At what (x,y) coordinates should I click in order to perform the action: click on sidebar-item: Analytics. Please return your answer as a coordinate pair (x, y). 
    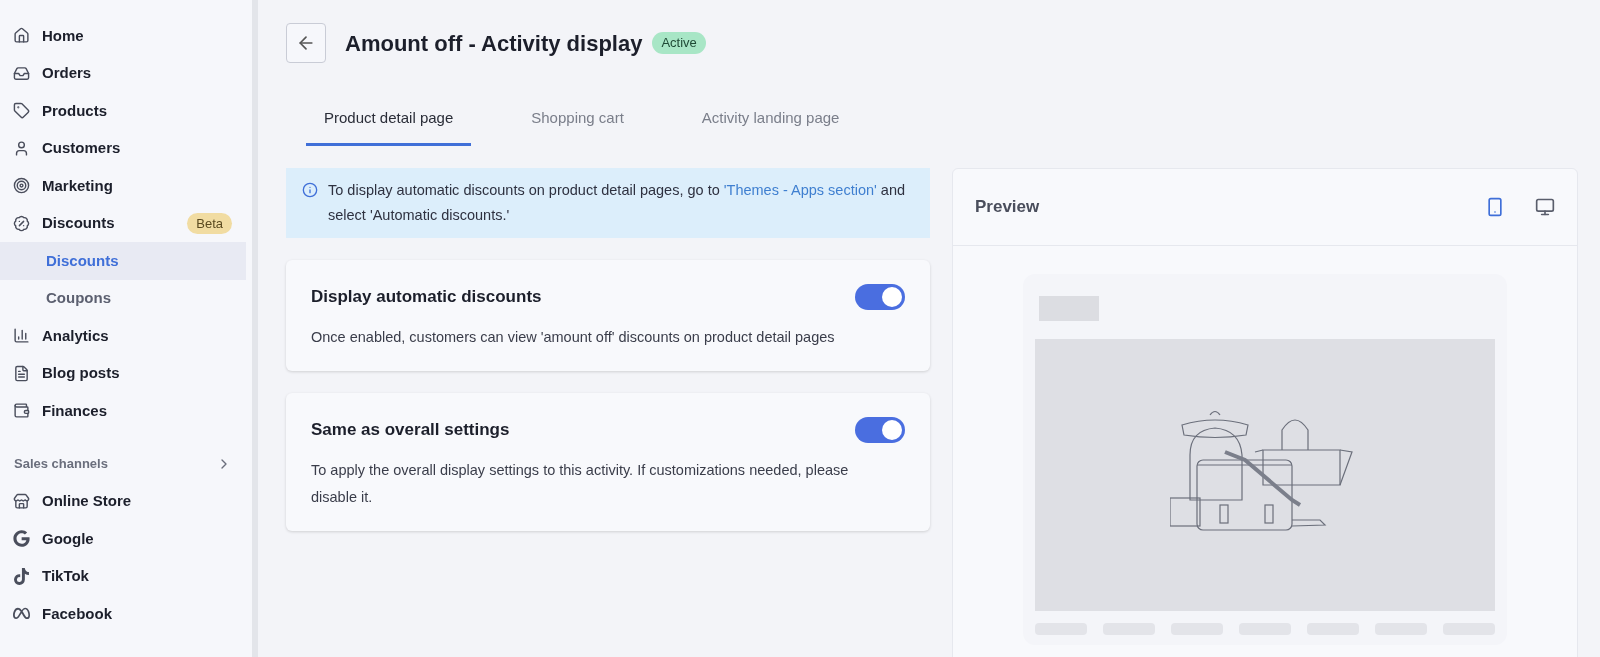
    Looking at the image, I should click on (126, 336).